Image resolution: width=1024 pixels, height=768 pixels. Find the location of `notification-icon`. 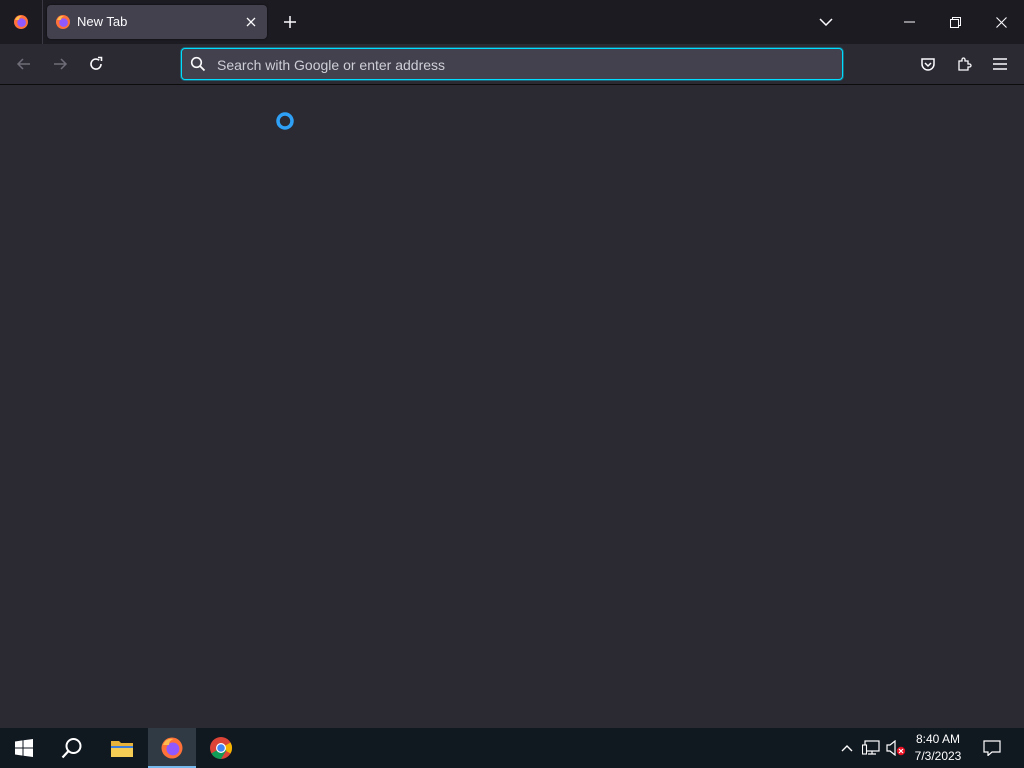

notification-icon is located at coordinates (992, 748).